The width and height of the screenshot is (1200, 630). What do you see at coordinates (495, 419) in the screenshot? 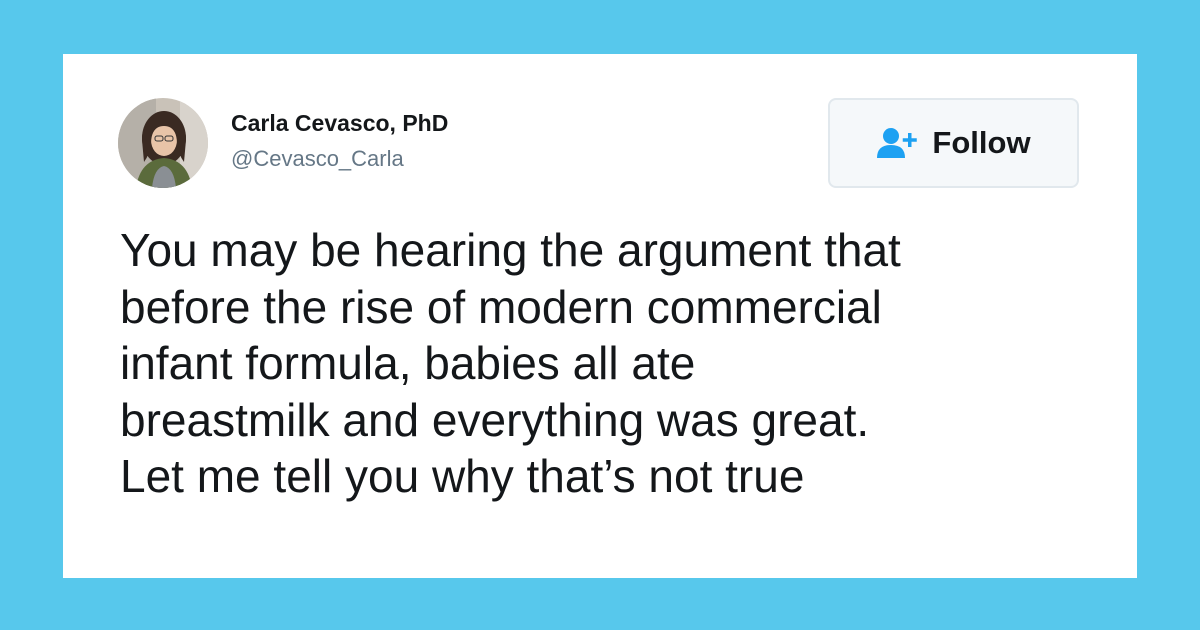
I see `tweet-text-line: breastmilk and everything was great.` at bounding box center [495, 419].